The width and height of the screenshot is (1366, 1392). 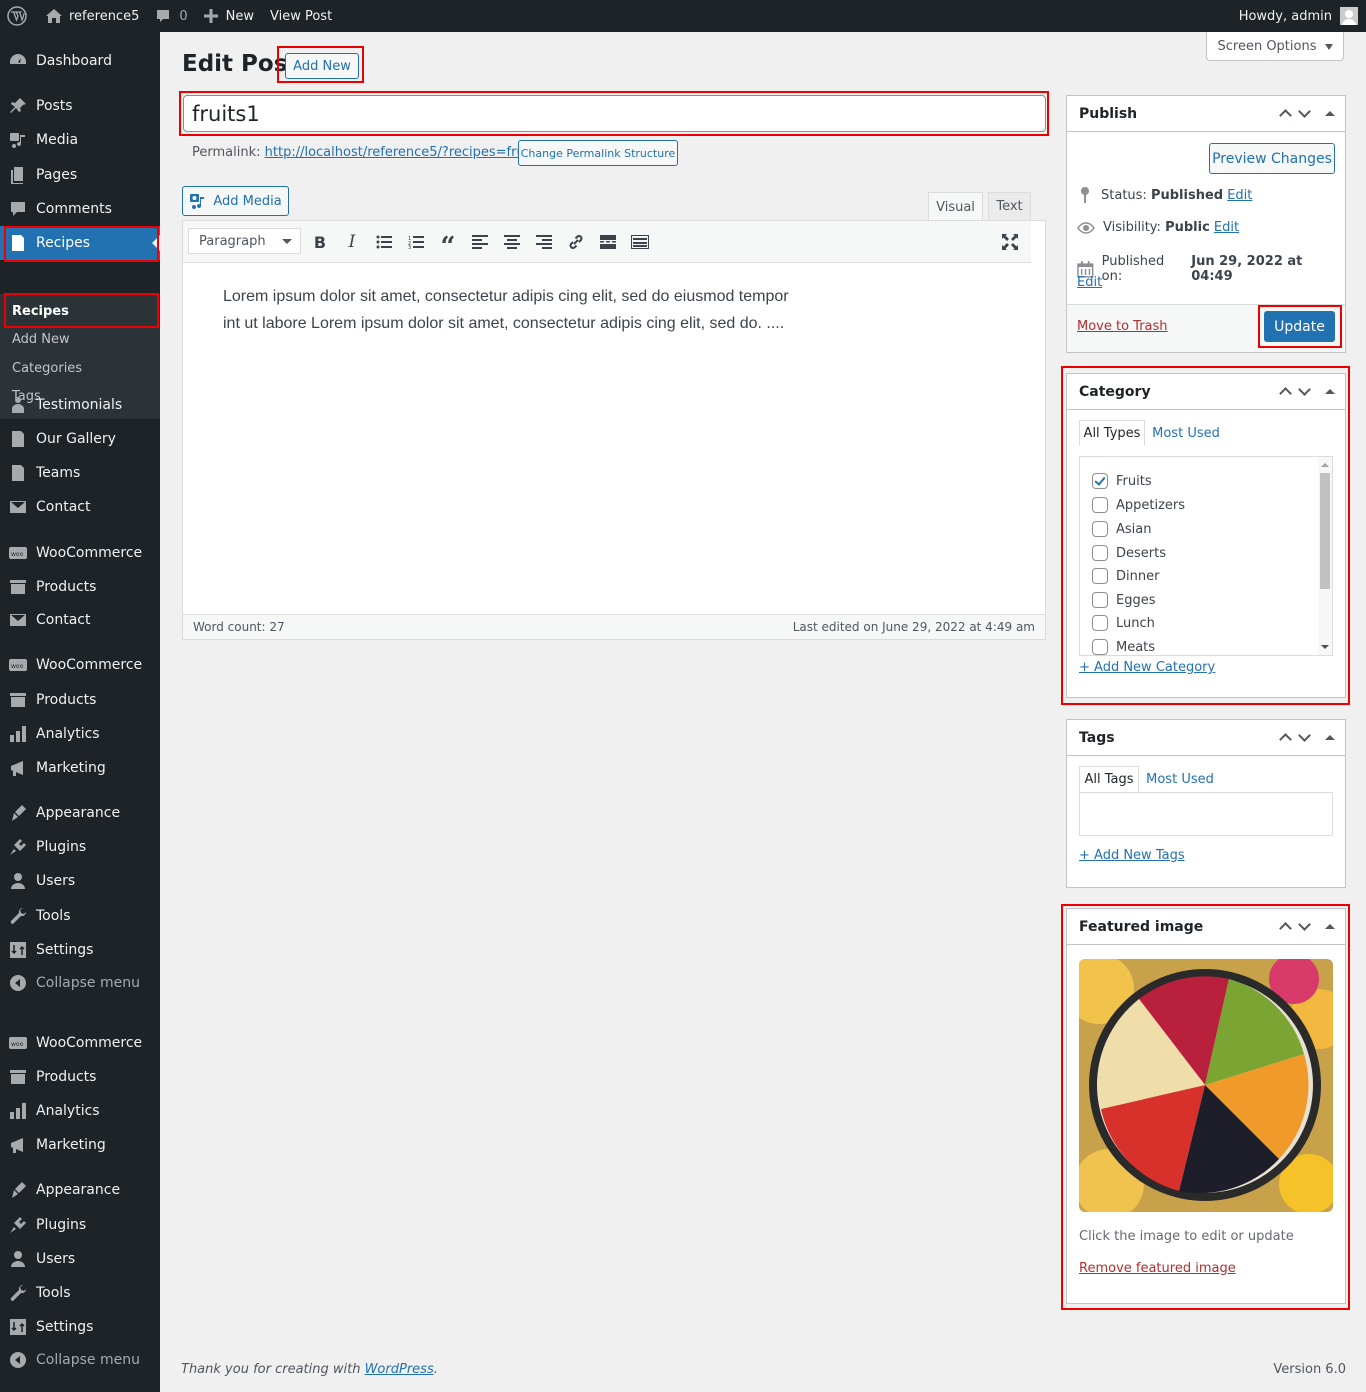 What do you see at coordinates (80, 243) in the screenshot?
I see `sidebar-item-recipes: Recipes` at bounding box center [80, 243].